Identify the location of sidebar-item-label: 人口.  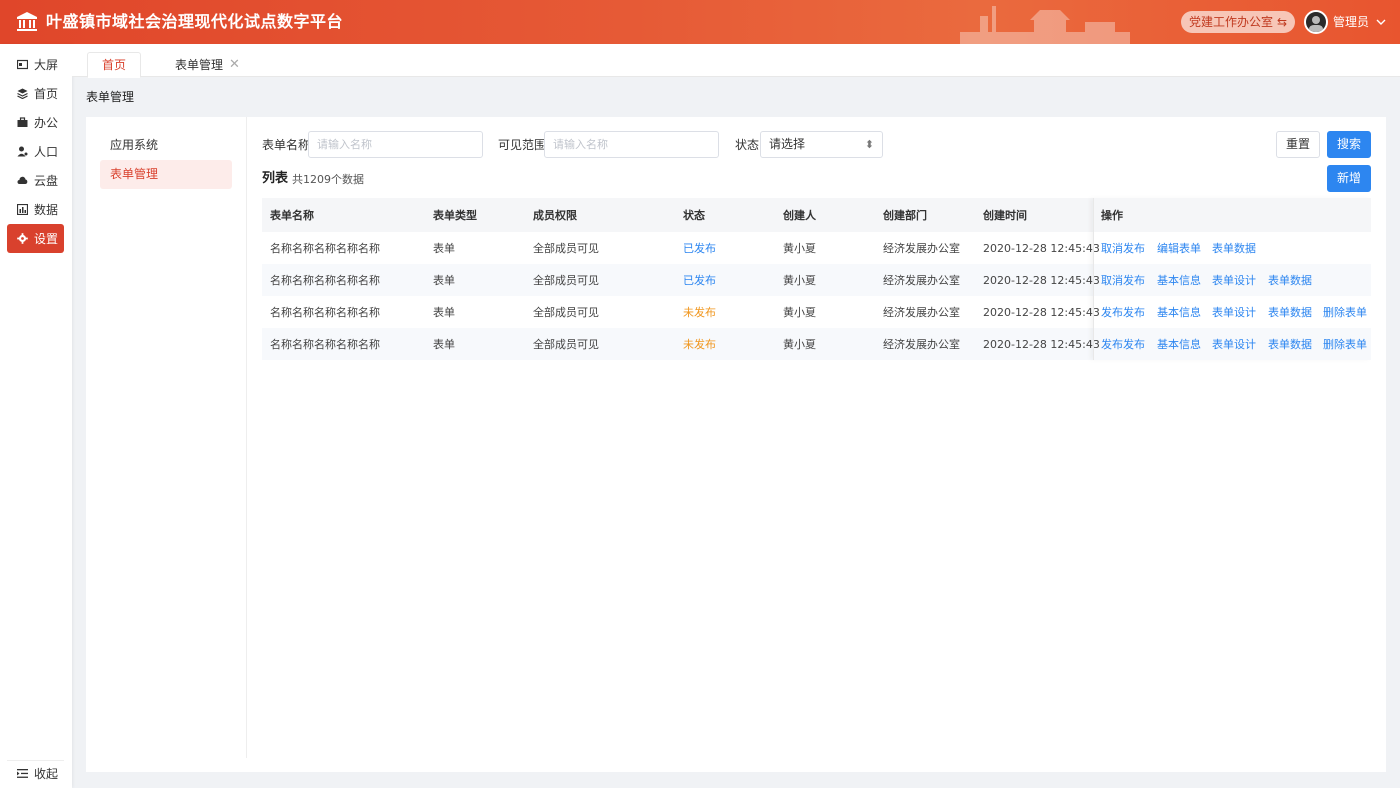
(46, 152).